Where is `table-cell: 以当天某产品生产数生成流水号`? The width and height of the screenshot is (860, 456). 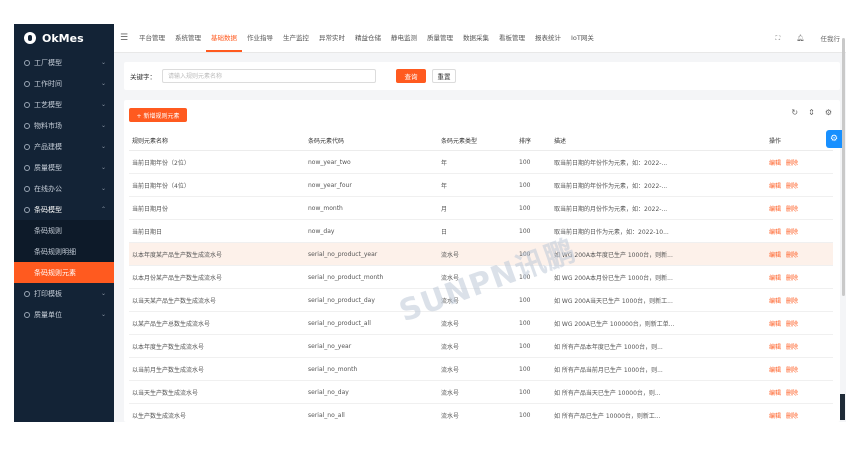
table-cell: 以当天某产品生产数生成流水号 is located at coordinates (217, 300).